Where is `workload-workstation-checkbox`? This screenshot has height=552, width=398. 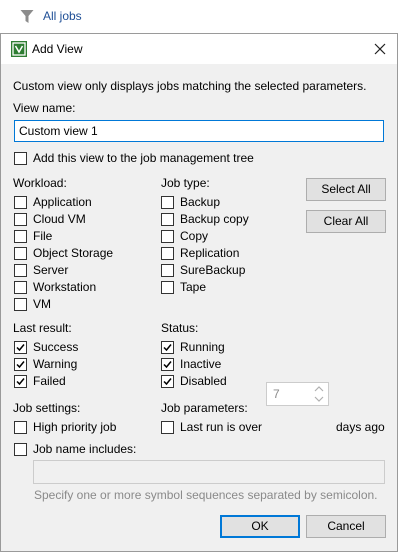 workload-workstation-checkbox is located at coordinates (20, 287).